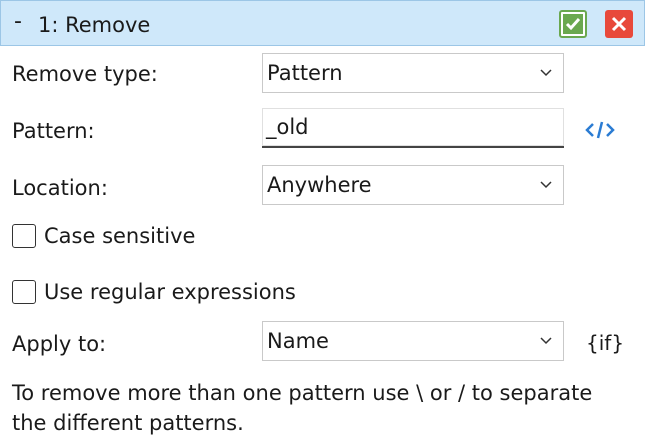  What do you see at coordinates (298, 341) in the screenshot?
I see `apply-to-value: Name` at bounding box center [298, 341].